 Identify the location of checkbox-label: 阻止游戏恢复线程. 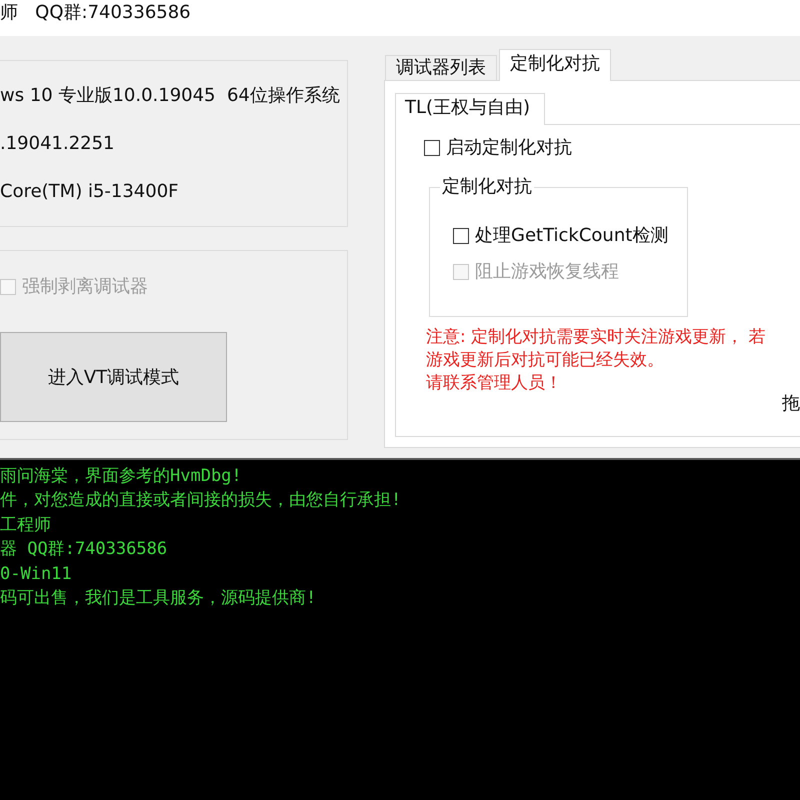
(547, 272).